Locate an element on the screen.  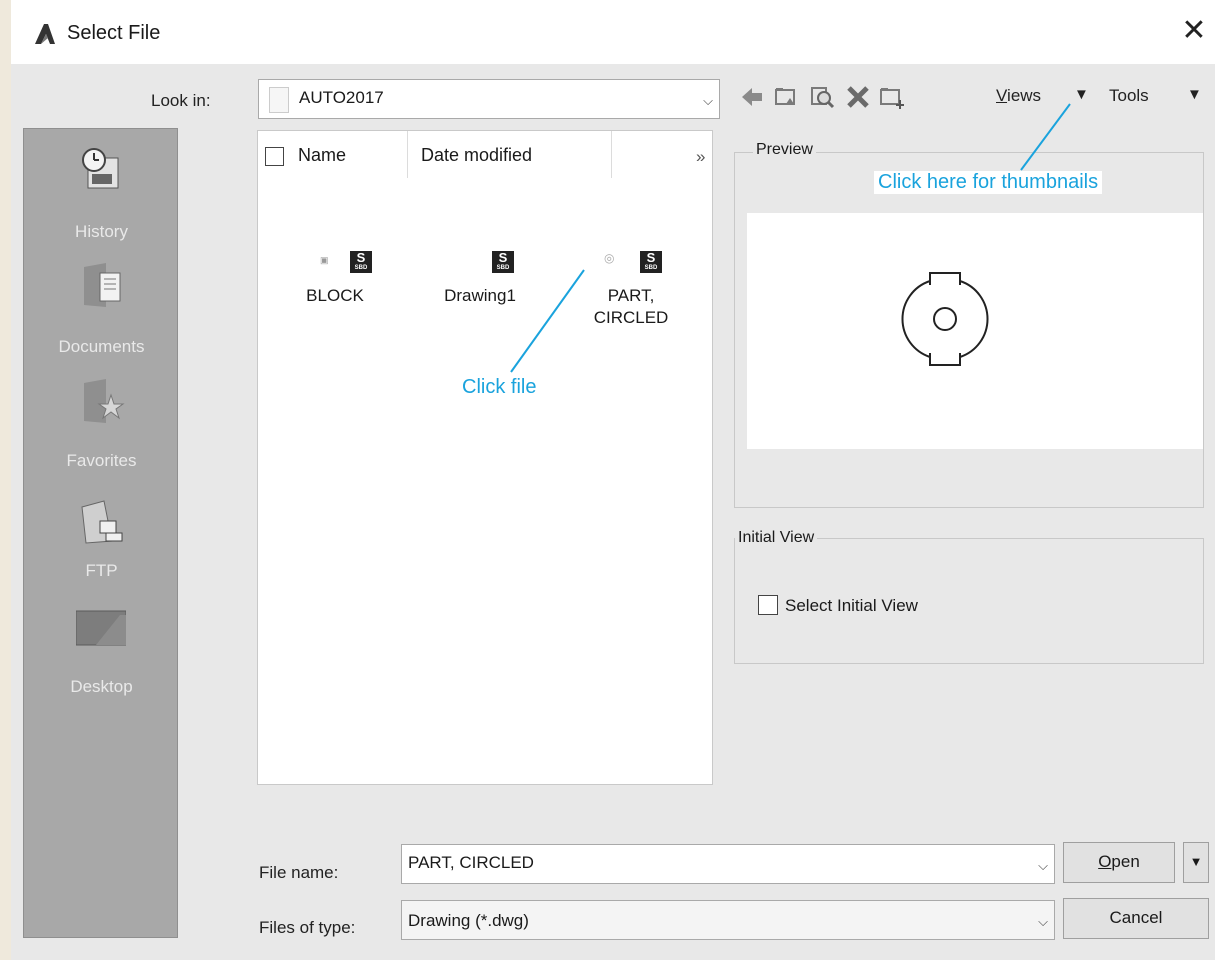
new-folder-icon is located at coordinates (892, 97).